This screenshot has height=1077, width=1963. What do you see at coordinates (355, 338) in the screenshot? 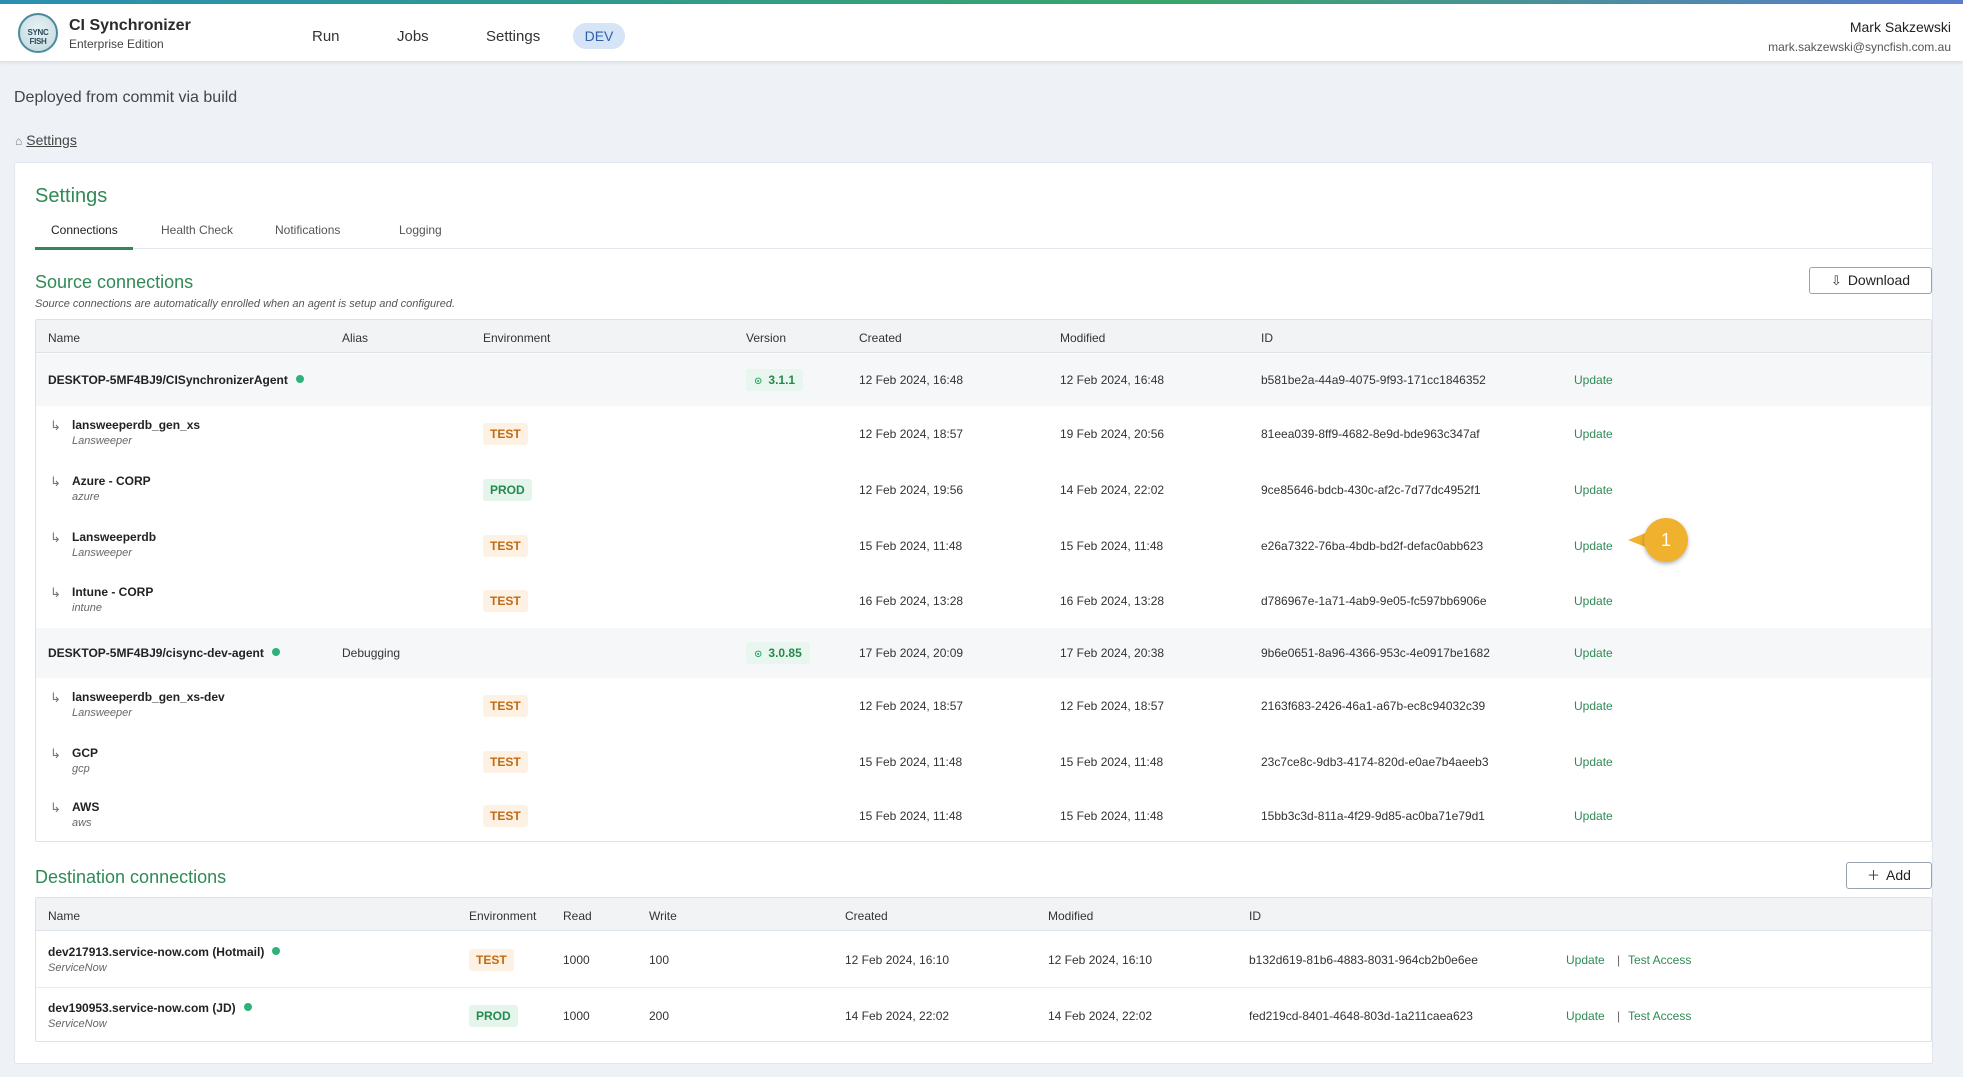
I see `col-alias: Alias` at bounding box center [355, 338].